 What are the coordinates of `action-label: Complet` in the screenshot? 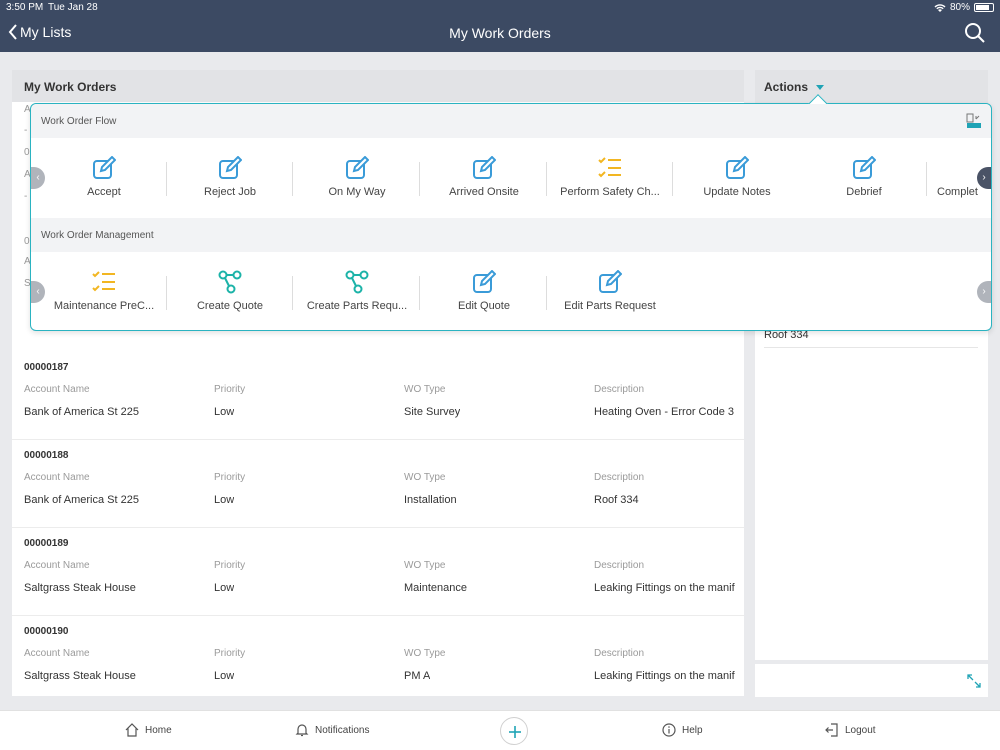 It's located at (957, 192).